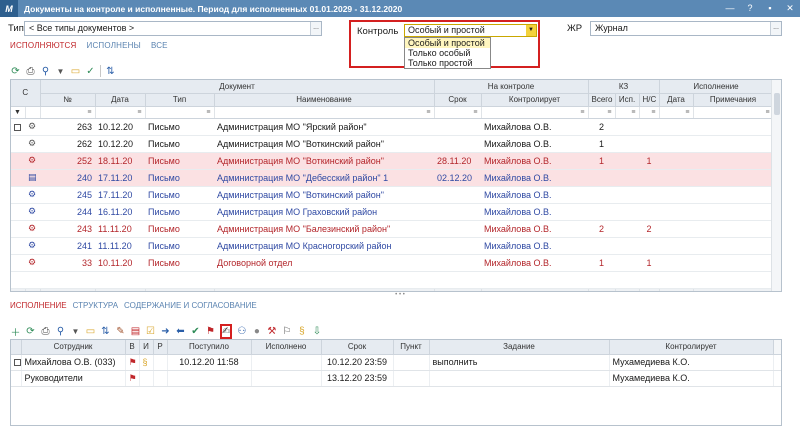  What do you see at coordinates (146, 347) in the screenshot?
I see `col-i-header: И` at bounding box center [146, 347].